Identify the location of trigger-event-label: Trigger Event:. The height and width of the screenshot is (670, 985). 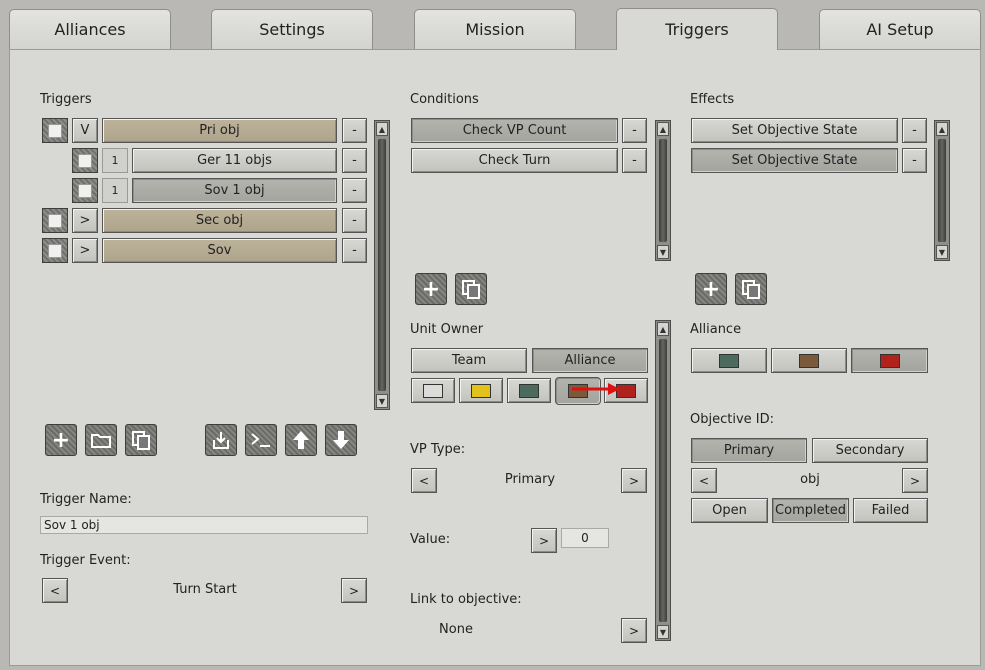
(85, 560).